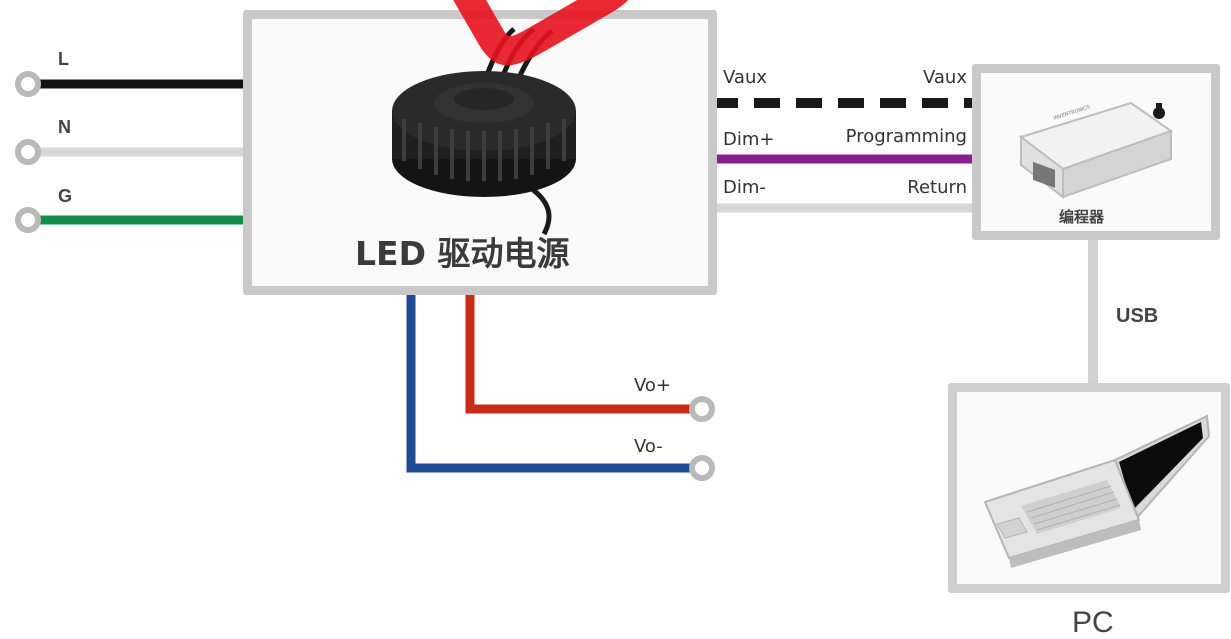 This screenshot has width=1231, height=639. Describe the element at coordinates (462, 253) in the screenshot. I see `driver-label: LED 驱动电源` at that location.